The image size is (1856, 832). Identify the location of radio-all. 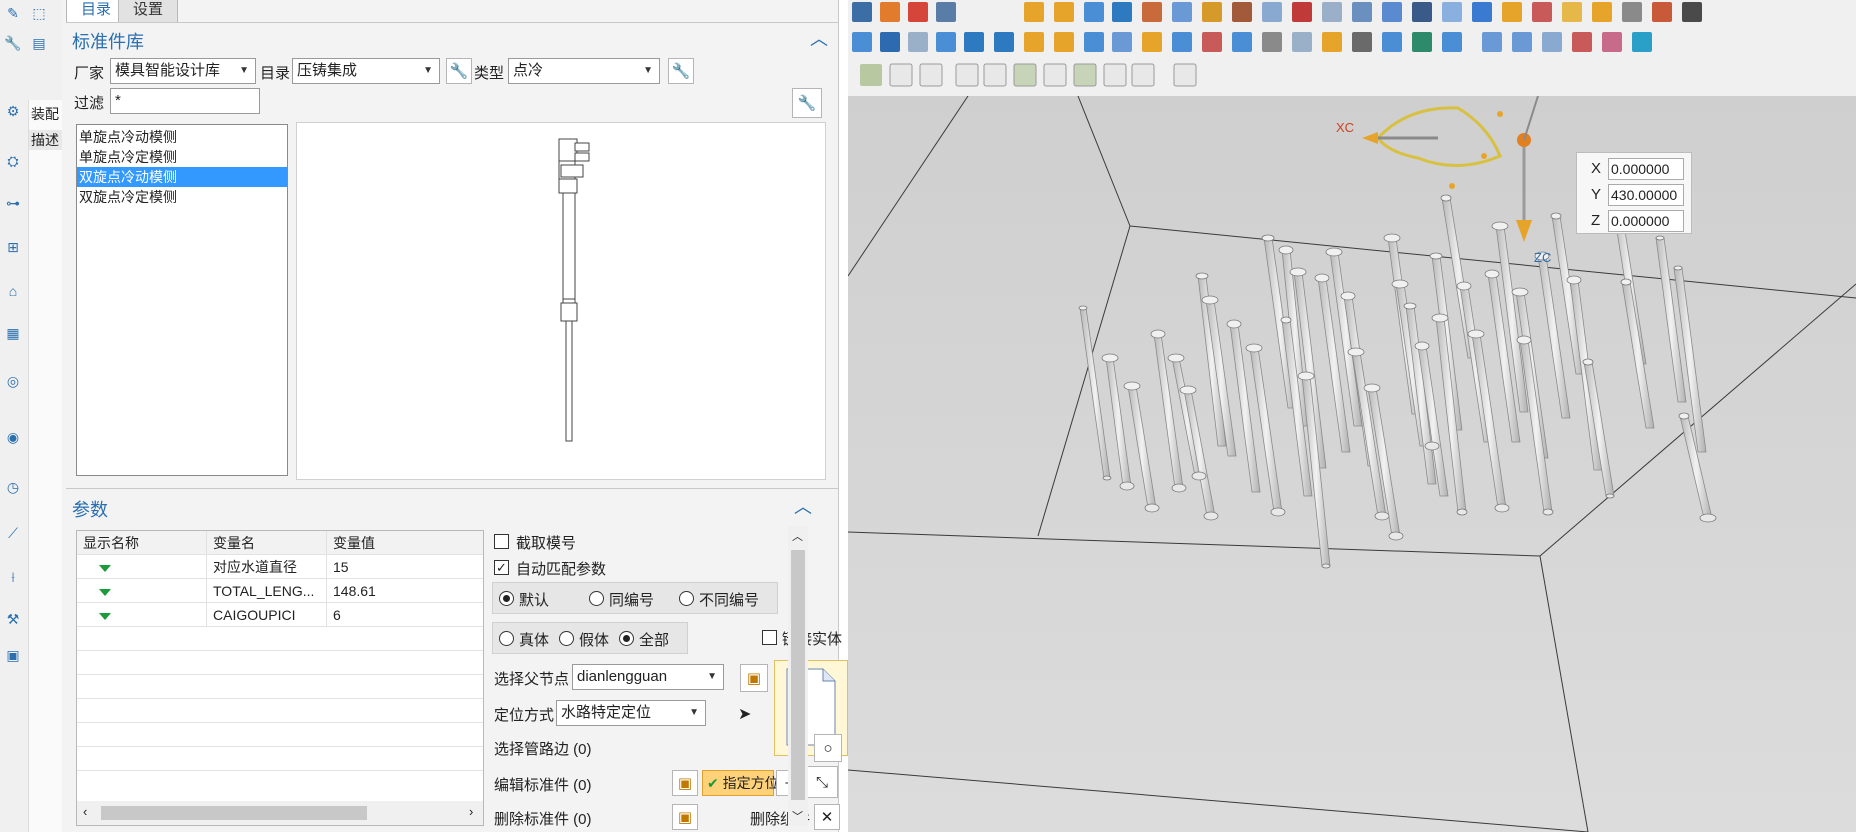
(626, 638).